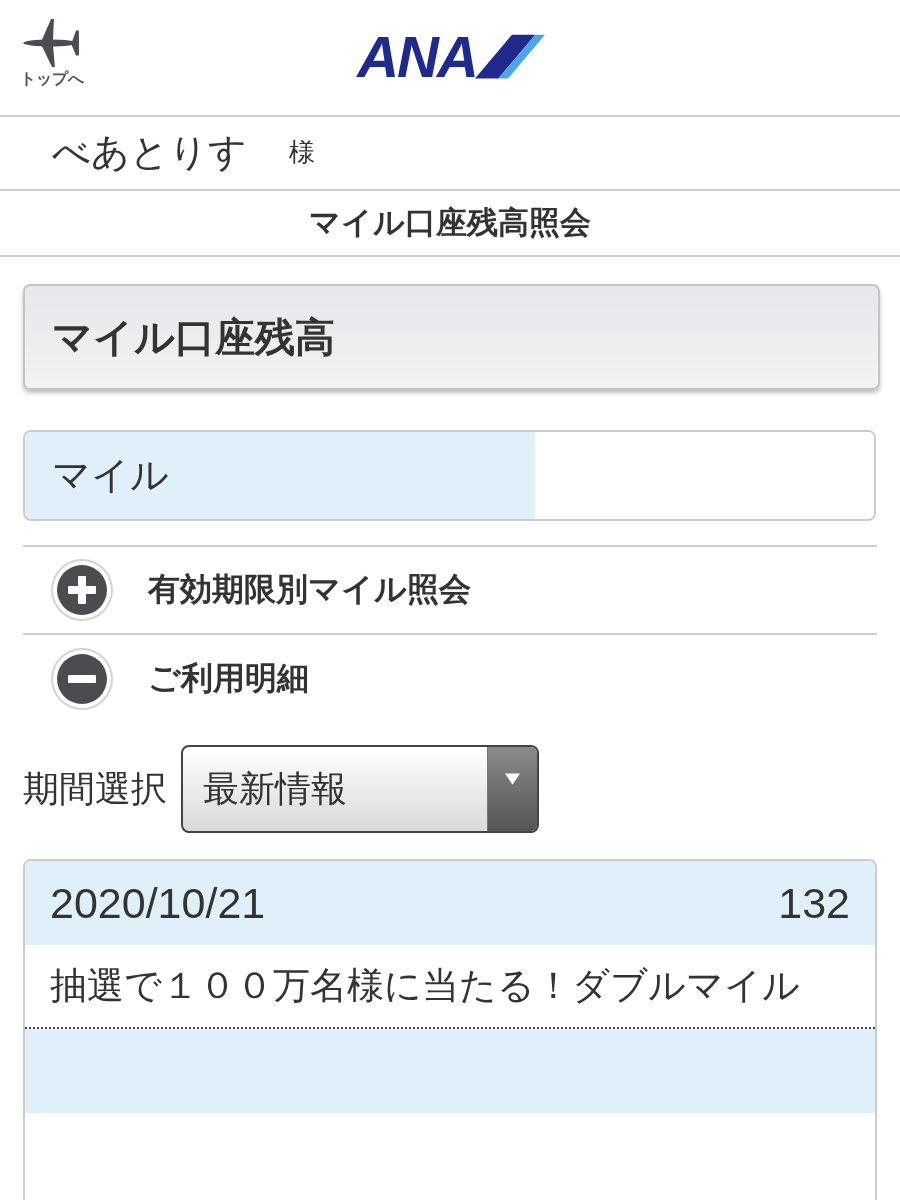 The image size is (900, 1200). I want to click on period-select: 最新情報, so click(360, 789).